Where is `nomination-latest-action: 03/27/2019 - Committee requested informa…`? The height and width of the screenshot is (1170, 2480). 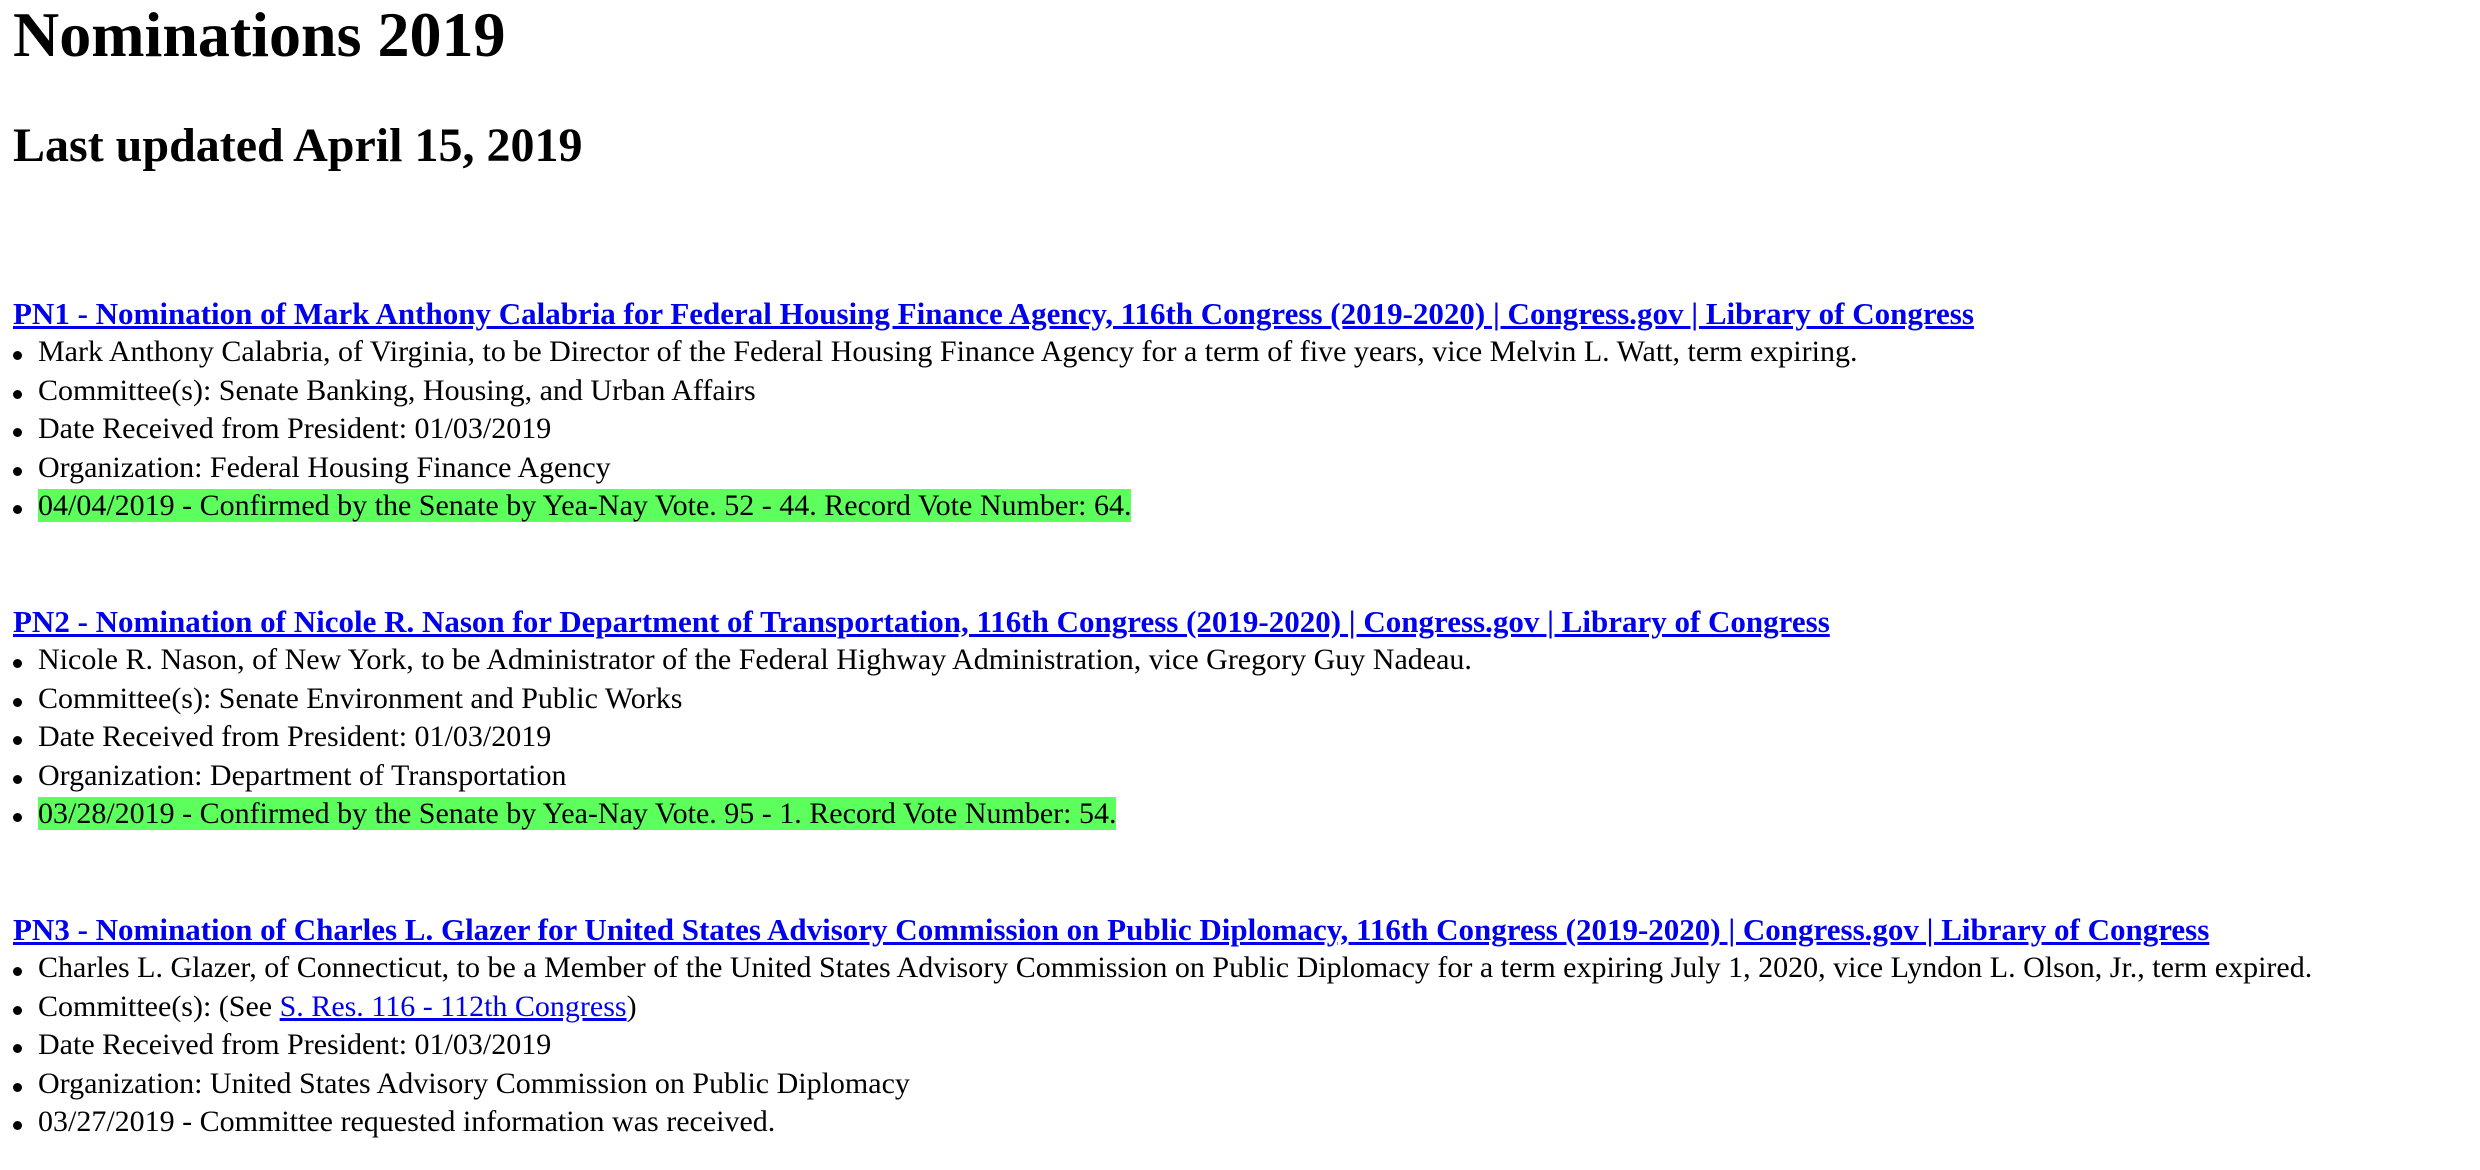 nomination-latest-action: 03/27/2019 - Committee requested informa… is located at coordinates (1243, 1122).